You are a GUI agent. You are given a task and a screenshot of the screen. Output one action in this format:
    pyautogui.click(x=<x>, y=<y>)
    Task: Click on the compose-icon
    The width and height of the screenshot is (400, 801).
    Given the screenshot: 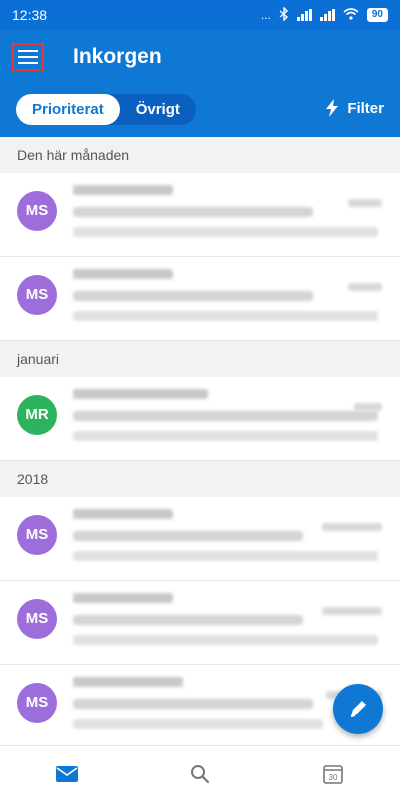 What is the action you would take?
    pyautogui.click(x=358, y=709)
    